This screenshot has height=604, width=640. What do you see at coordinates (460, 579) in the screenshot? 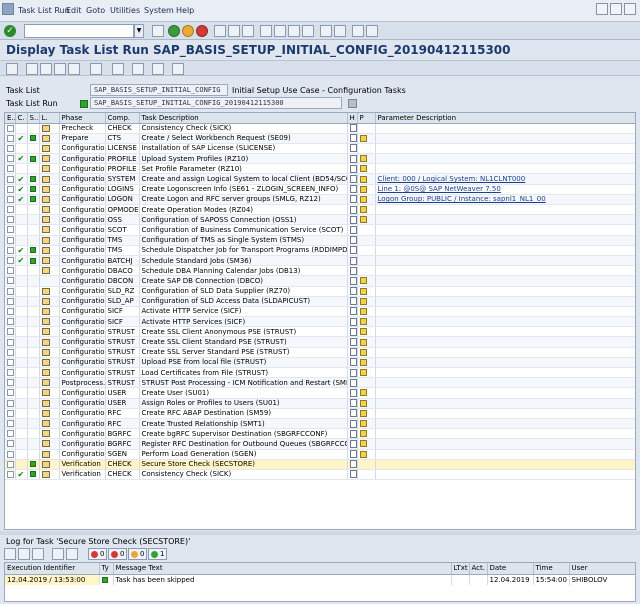
I see `log-ltxt` at bounding box center [460, 579].